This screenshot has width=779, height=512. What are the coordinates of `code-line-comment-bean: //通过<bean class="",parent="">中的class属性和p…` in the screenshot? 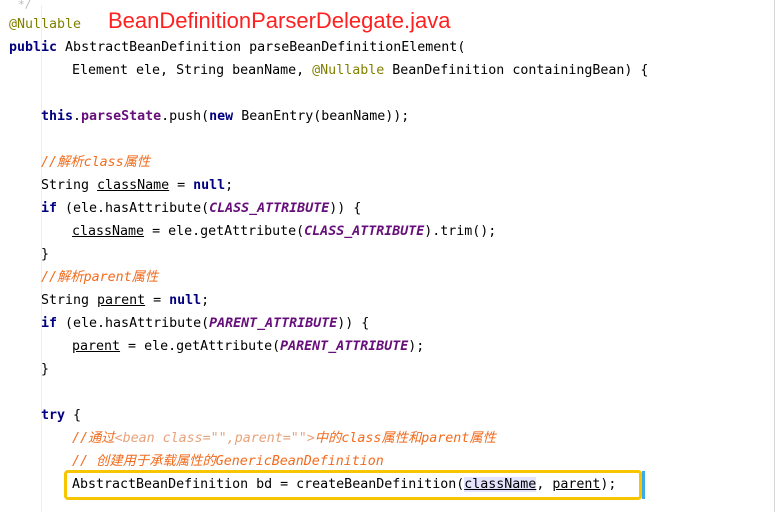 It's located at (284, 438).